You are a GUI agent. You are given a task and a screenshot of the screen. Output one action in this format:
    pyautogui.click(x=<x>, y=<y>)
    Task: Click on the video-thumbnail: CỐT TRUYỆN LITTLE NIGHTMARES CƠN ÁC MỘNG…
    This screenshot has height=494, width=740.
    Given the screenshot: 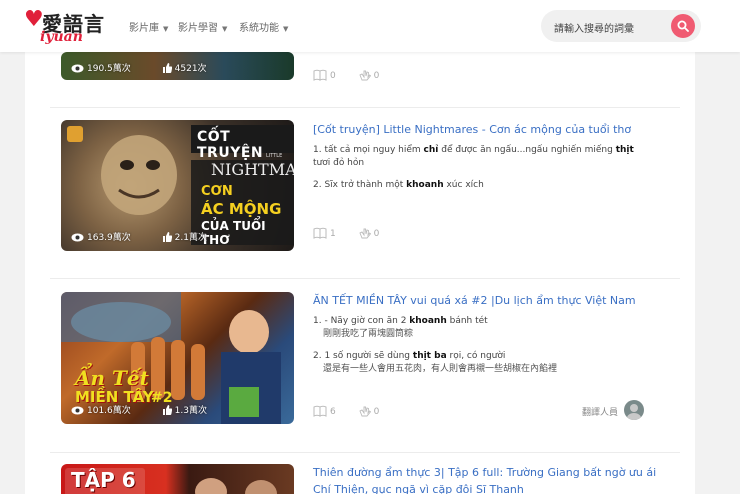 What is the action you would take?
    pyautogui.click(x=177, y=185)
    